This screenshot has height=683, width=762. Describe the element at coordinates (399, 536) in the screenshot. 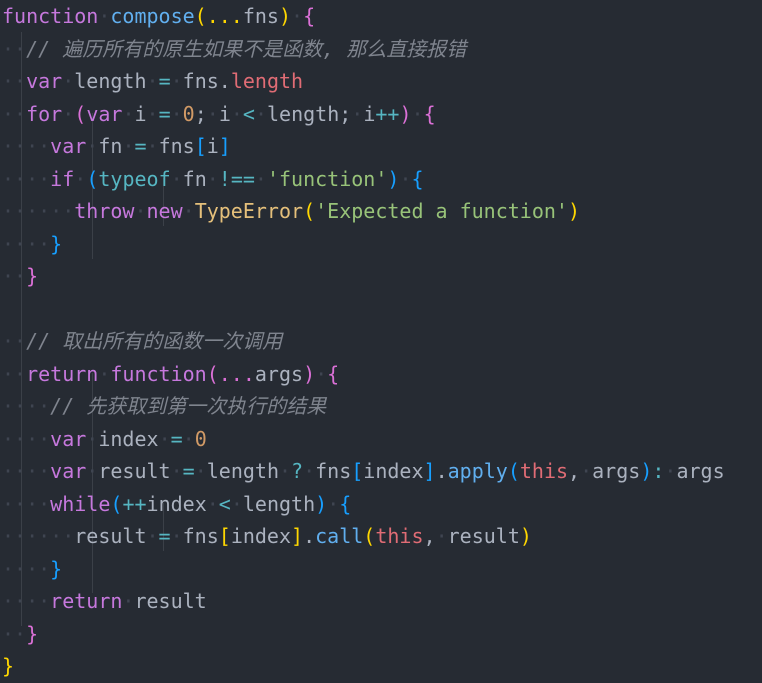

I see `token-keyword-this: this` at that location.